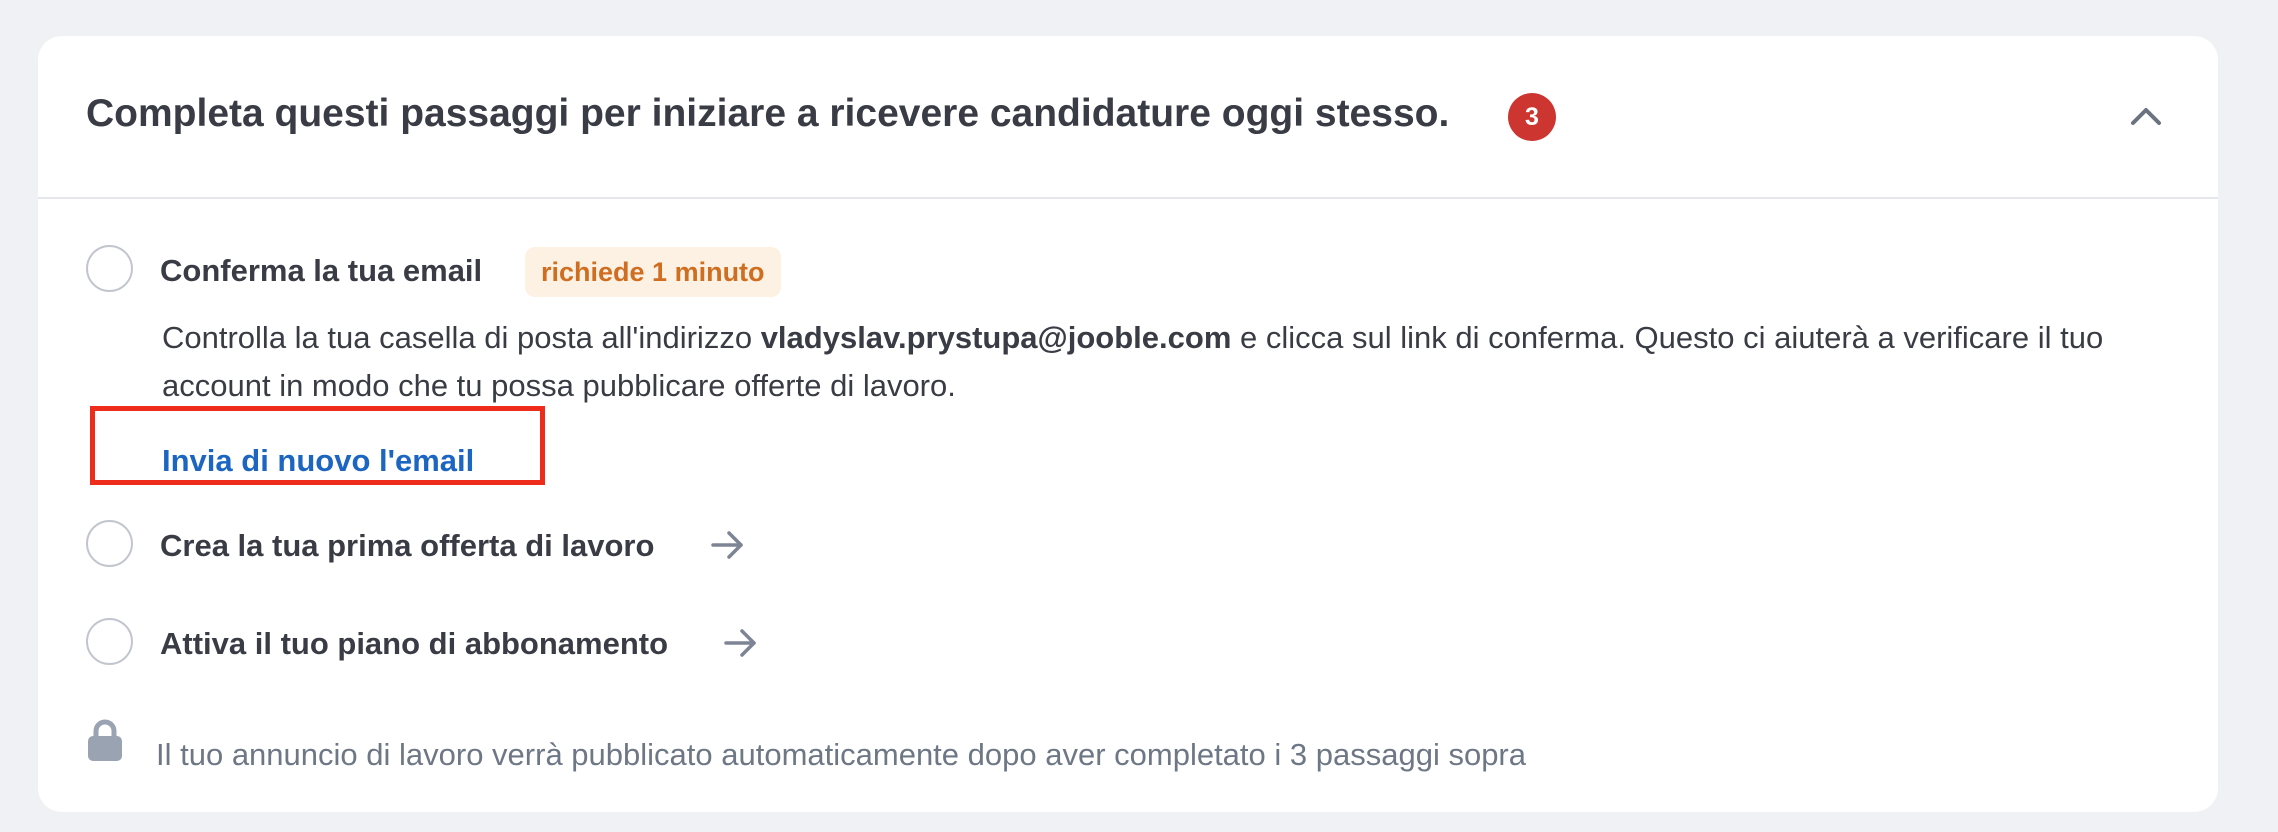 The width and height of the screenshot is (2278, 832). Describe the element at coordinates (653, 272) in the screenshot. I see `time-estimate-badge: richiede 1 minuto` at that location.